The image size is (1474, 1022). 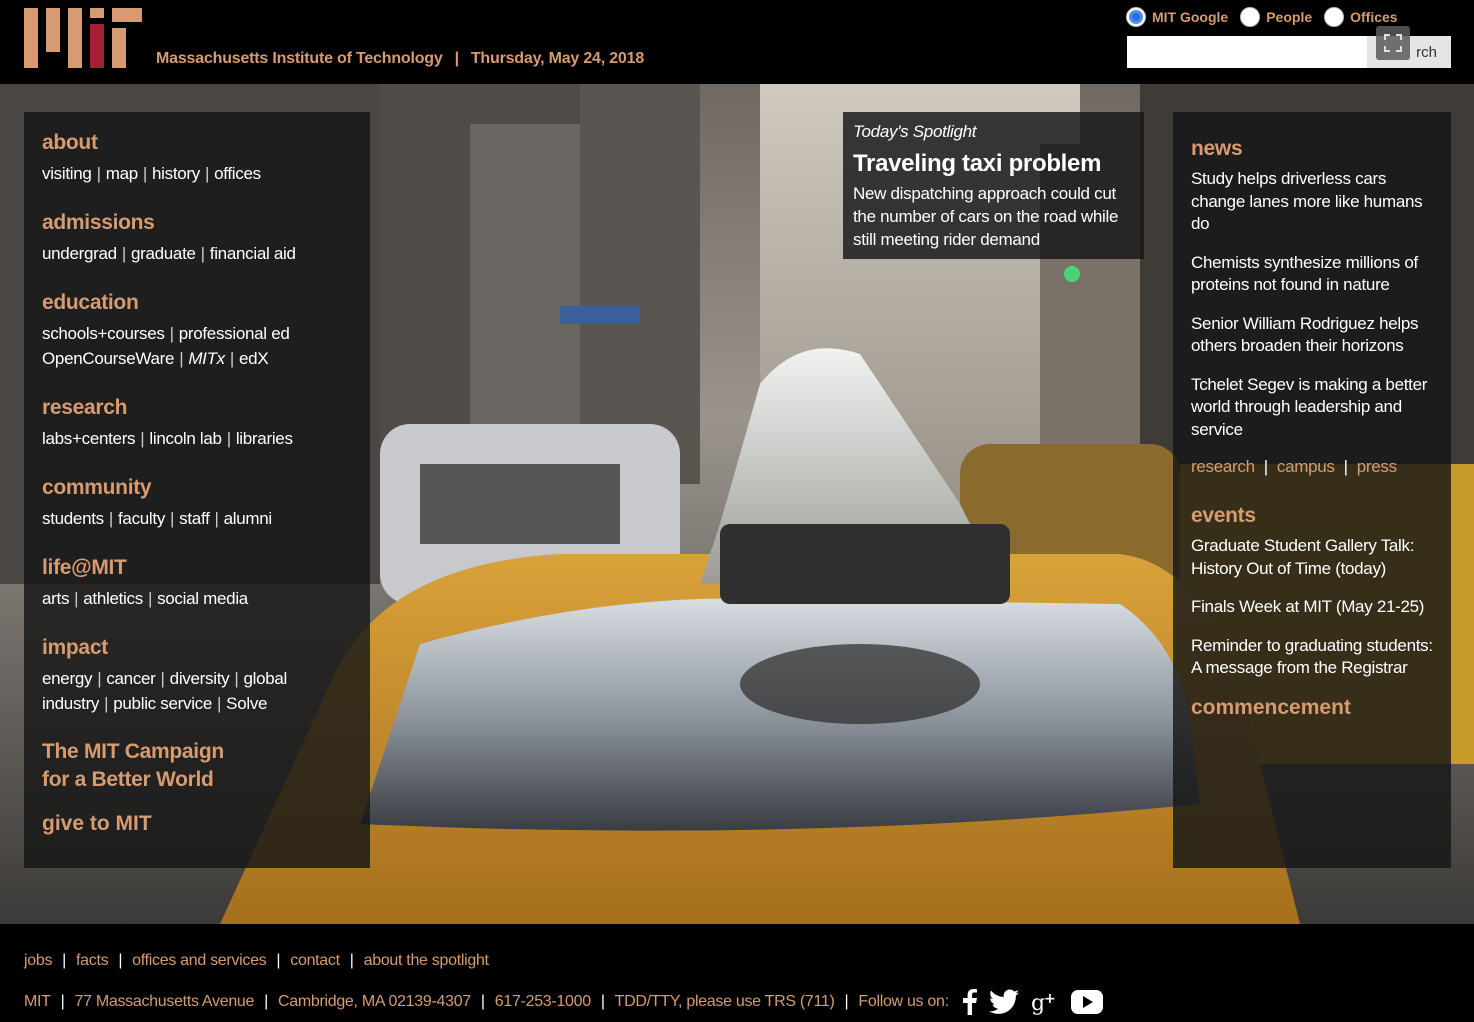 I want to click on nav-link: energy, so click(x=67, y=678).